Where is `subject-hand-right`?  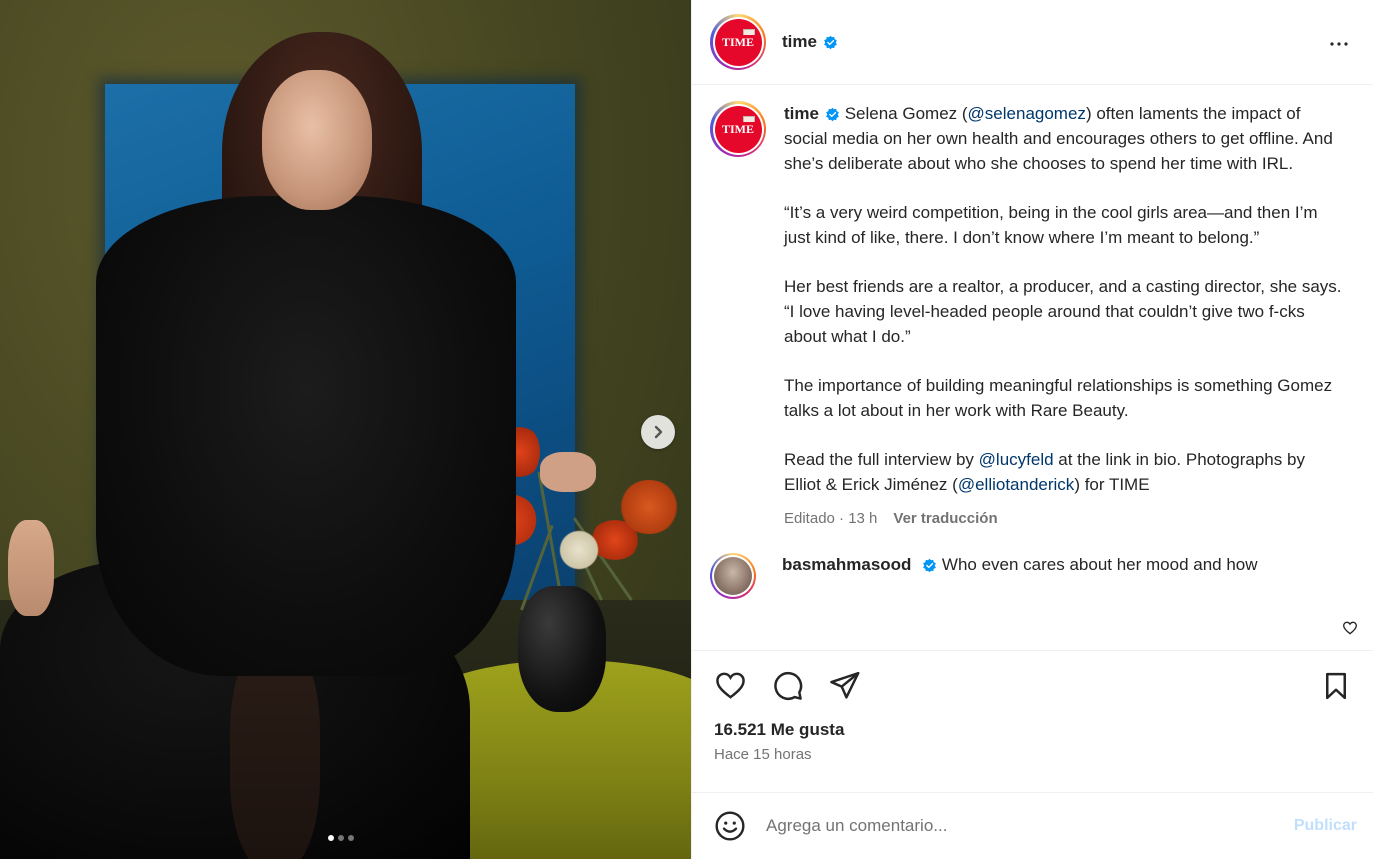
subject-hand-right is located at coordinates (568, 472).